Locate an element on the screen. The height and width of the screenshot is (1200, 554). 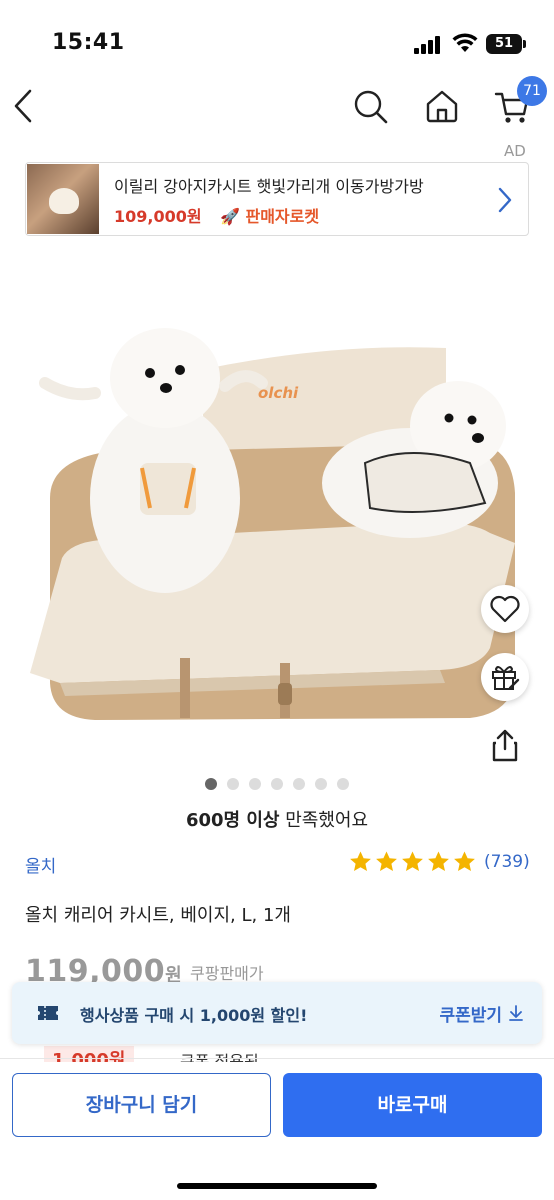
share-icon is located at coordinates (505, 745).